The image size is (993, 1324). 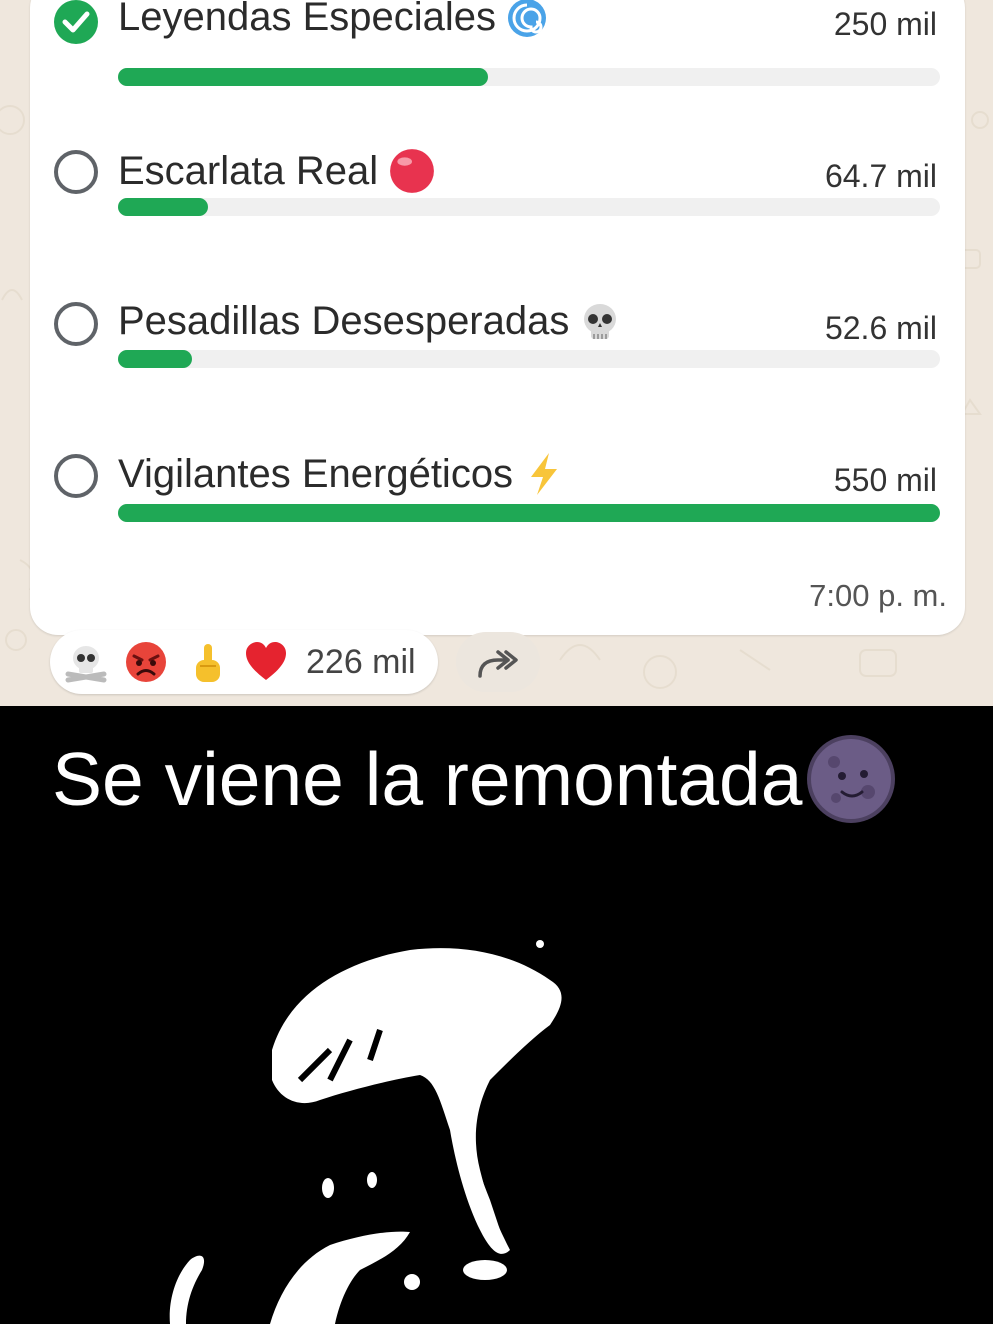 I want to click on reactions-bar: 226 mil, so click(x=244, y=662).